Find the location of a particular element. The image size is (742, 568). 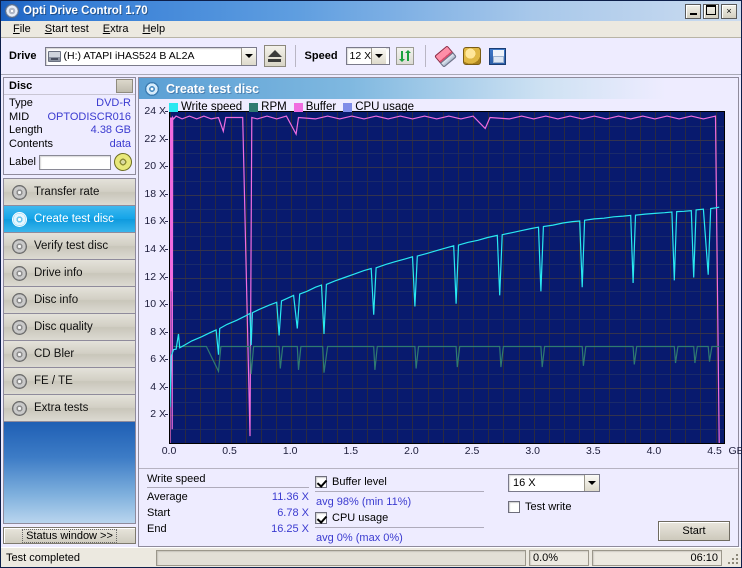

y-axis-tick-label: 8 X is located at coordinates (158, 331).